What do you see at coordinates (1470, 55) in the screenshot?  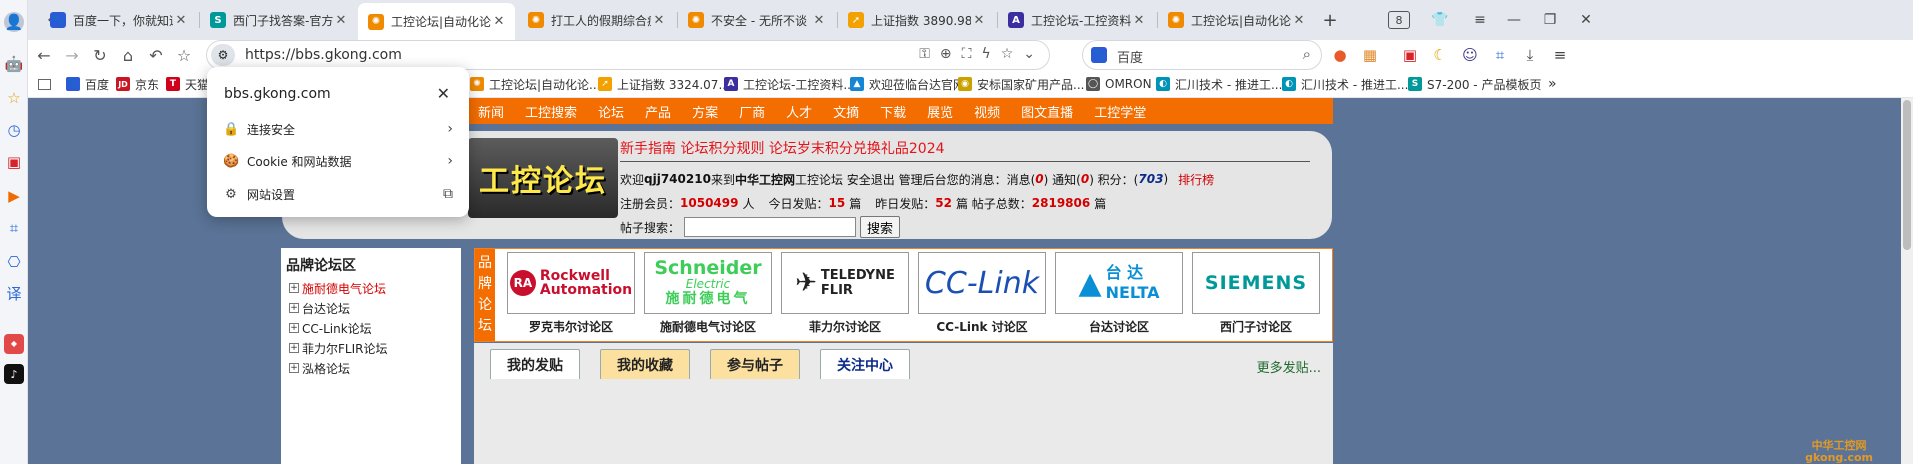 I see `assistant-robot-icon: ☺` at bounding box center [1470, 55].